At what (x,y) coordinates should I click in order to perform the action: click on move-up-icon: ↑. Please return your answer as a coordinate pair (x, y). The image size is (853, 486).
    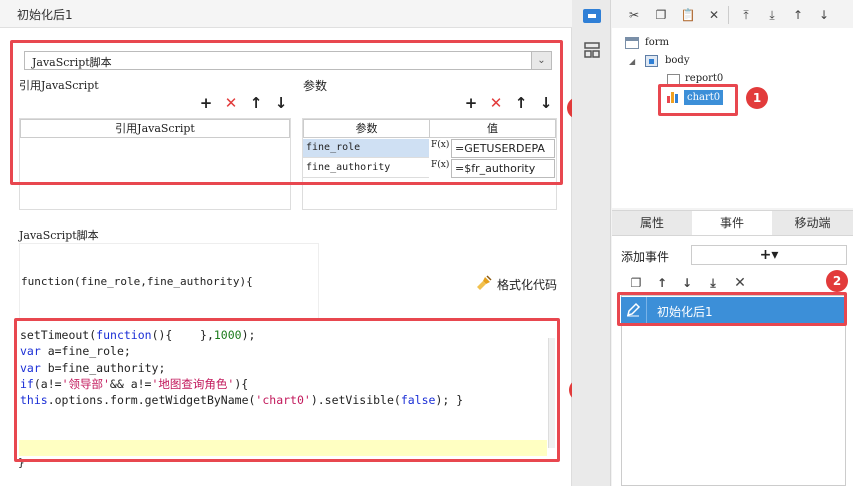
    Looking at the image, I should click on (798, 15).